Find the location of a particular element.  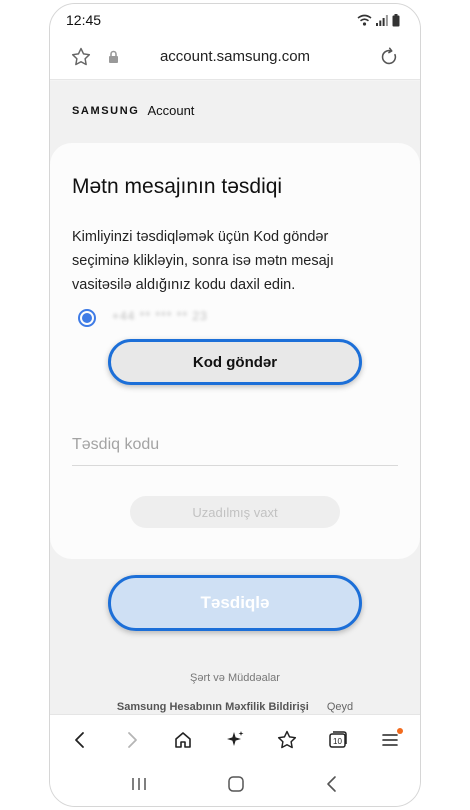

status-icons is located at coordinates (378, 20).